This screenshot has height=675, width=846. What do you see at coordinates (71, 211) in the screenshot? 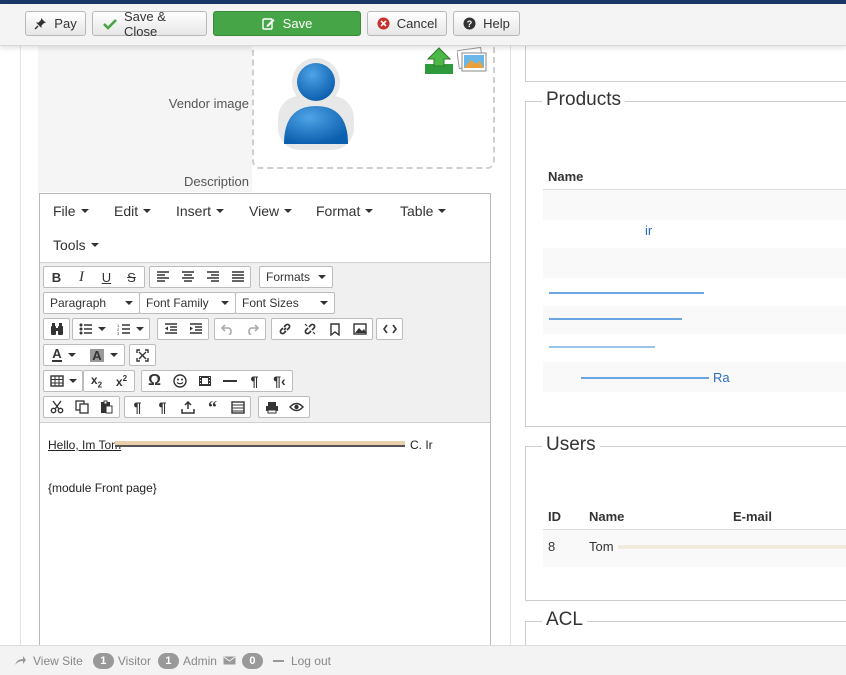
I see `menu-file: File` at bounding box center [71, 211].